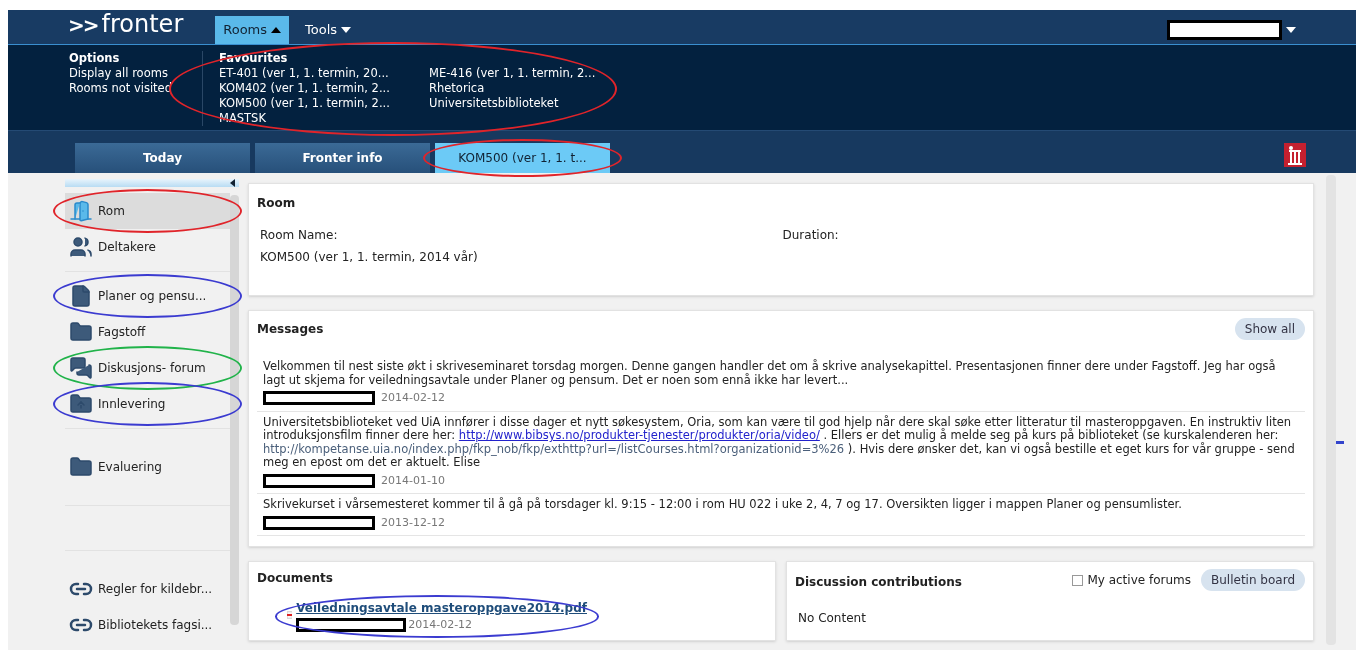  I want to click on collapse-icon, so click(232, 183).